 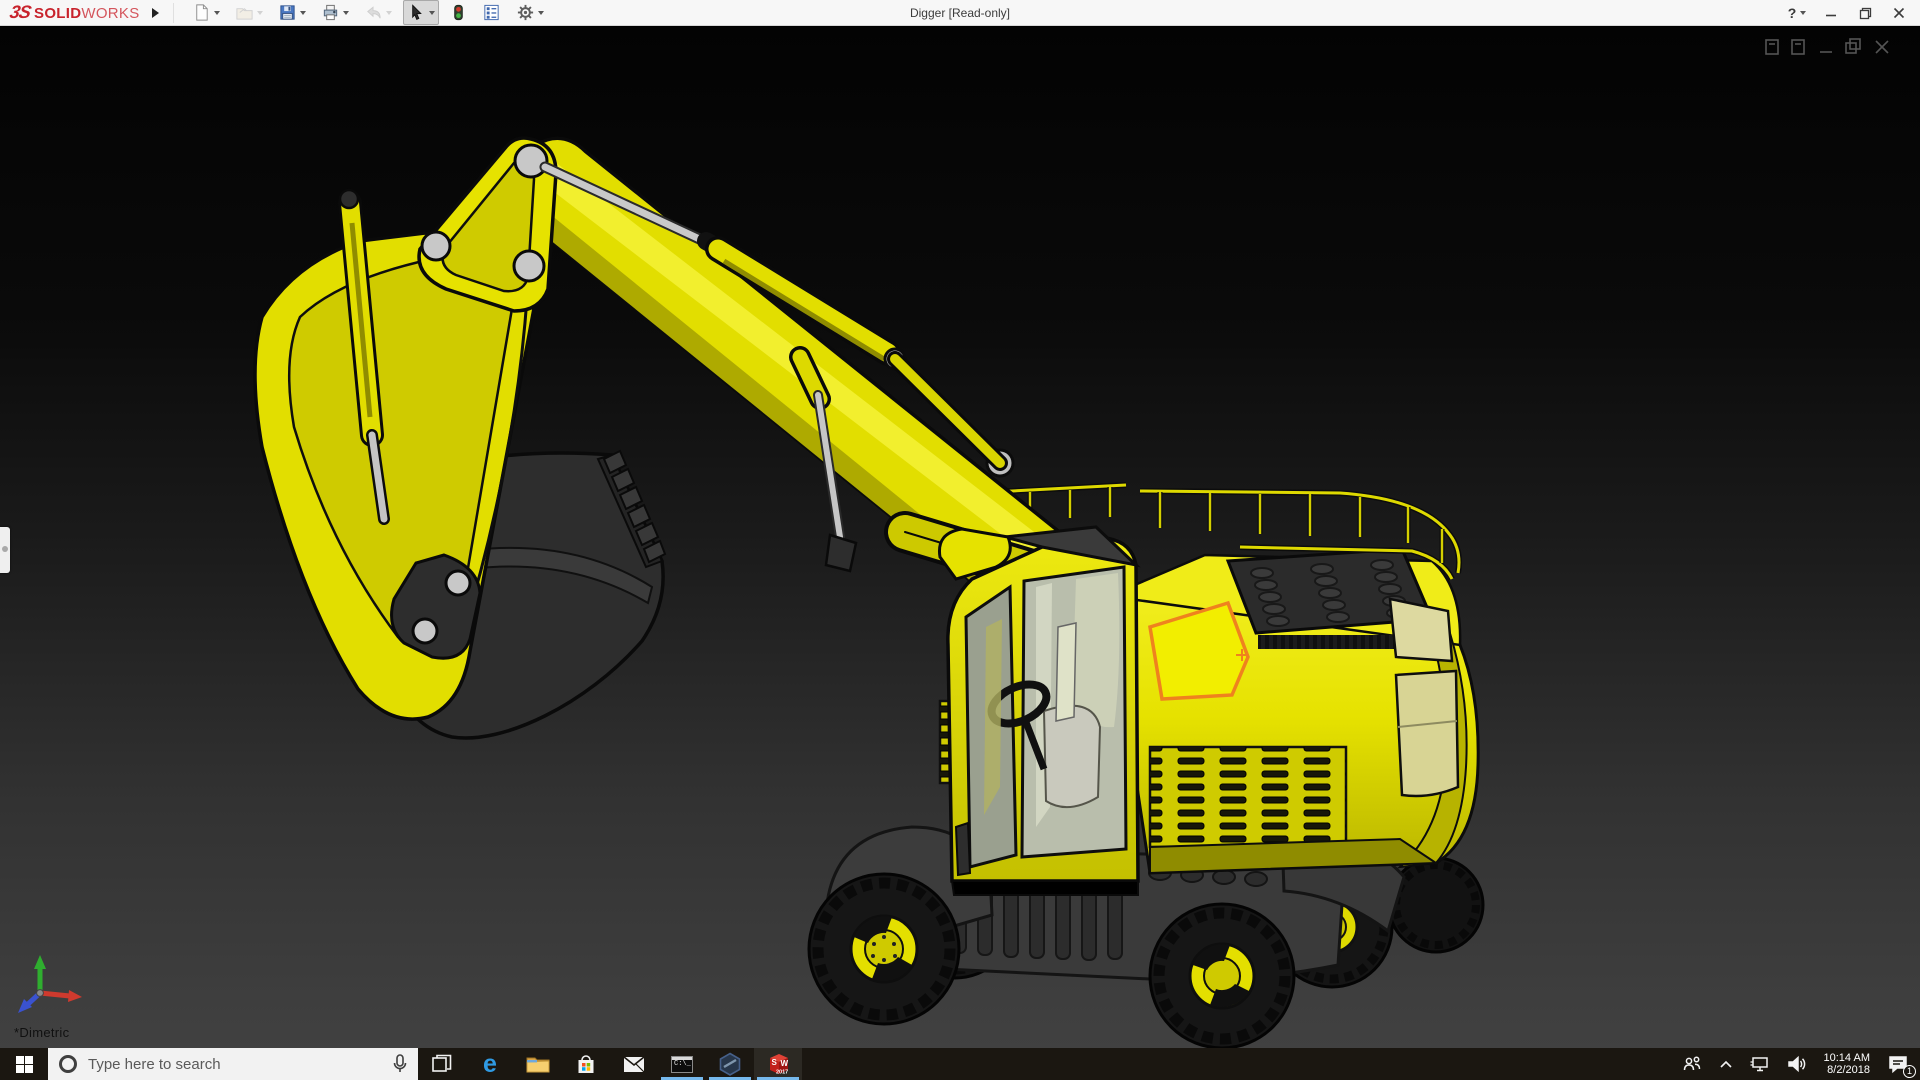 I want to click on svg-text: 2017, so click(x=782, y=1073).